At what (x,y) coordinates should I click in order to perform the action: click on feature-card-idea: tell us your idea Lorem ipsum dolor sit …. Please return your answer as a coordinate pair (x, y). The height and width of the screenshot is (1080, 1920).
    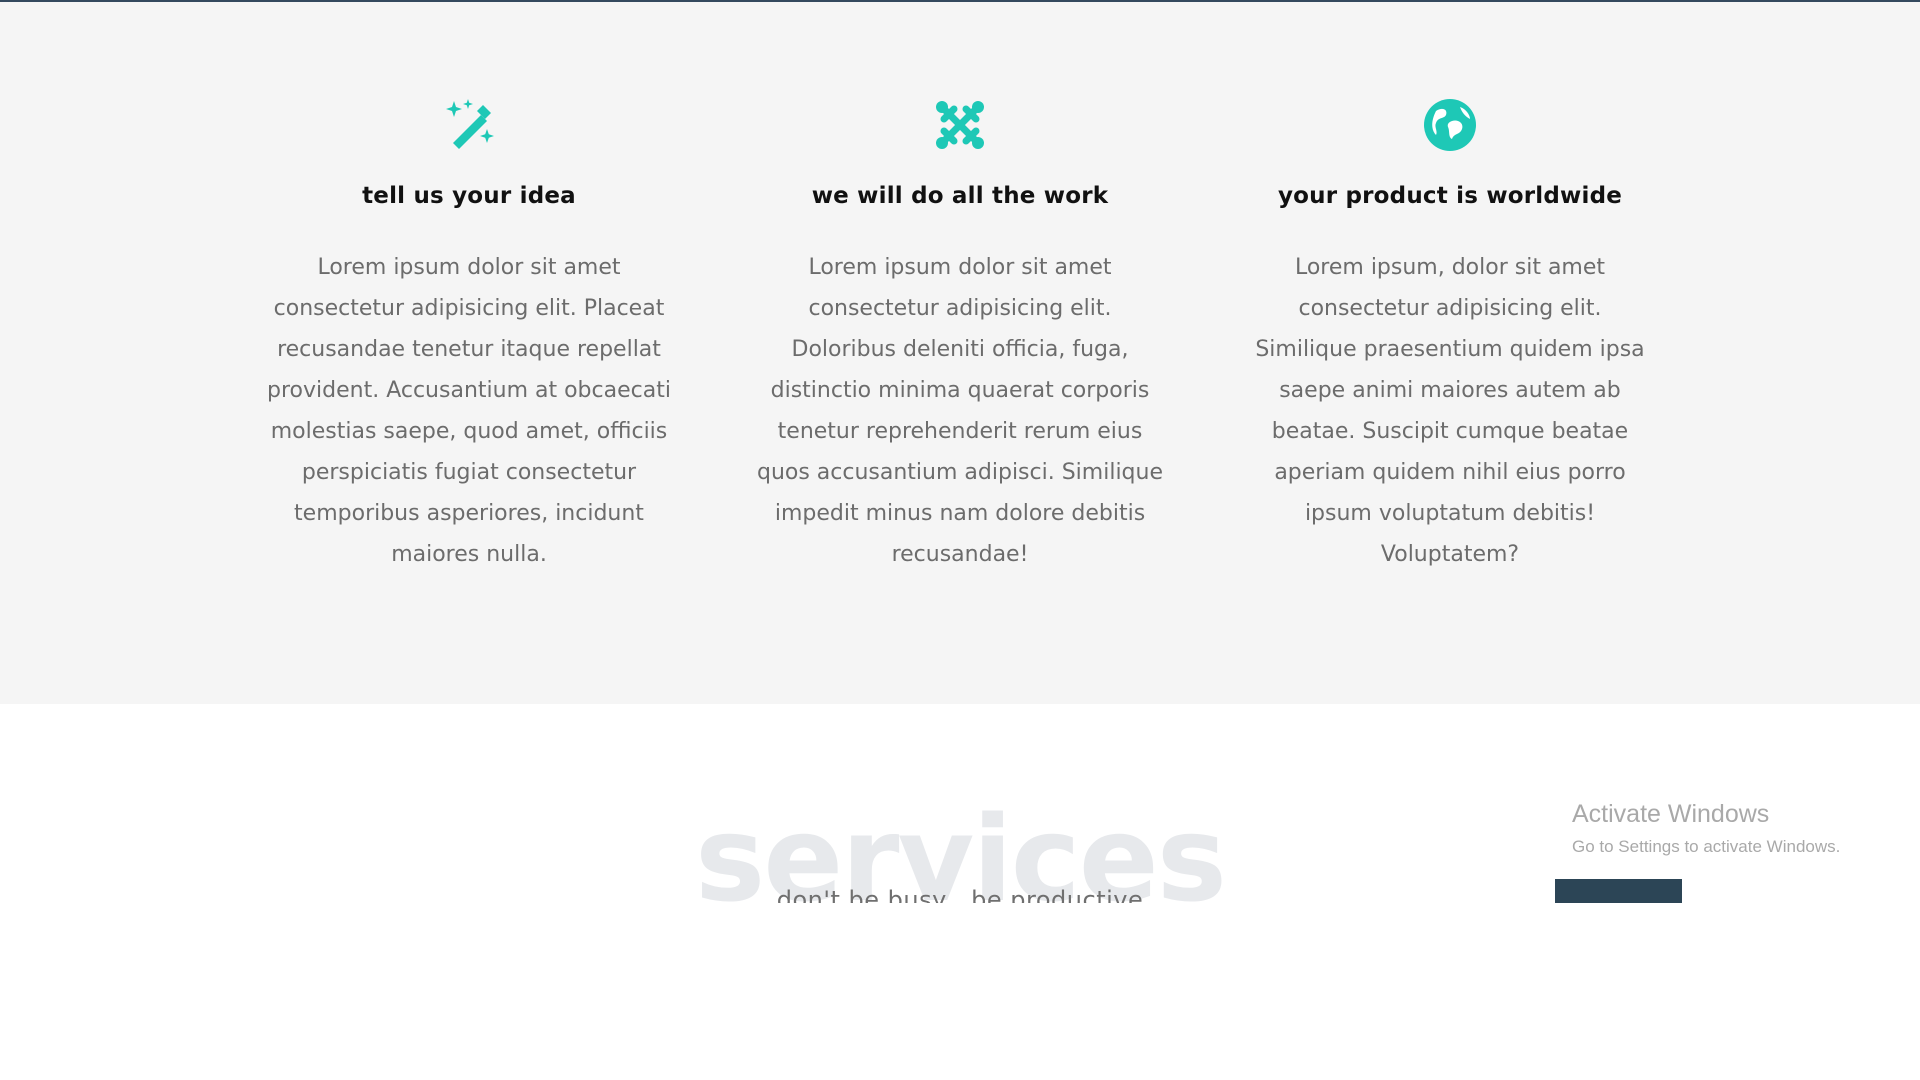
    Looking at the image, I should click on (469, 336).